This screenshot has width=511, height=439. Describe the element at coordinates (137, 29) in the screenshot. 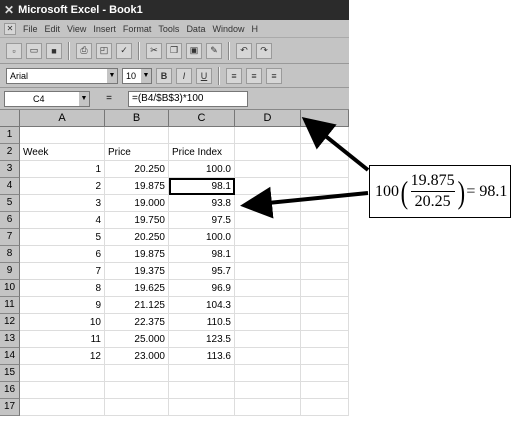

I see `menu-format: Format` at that location.